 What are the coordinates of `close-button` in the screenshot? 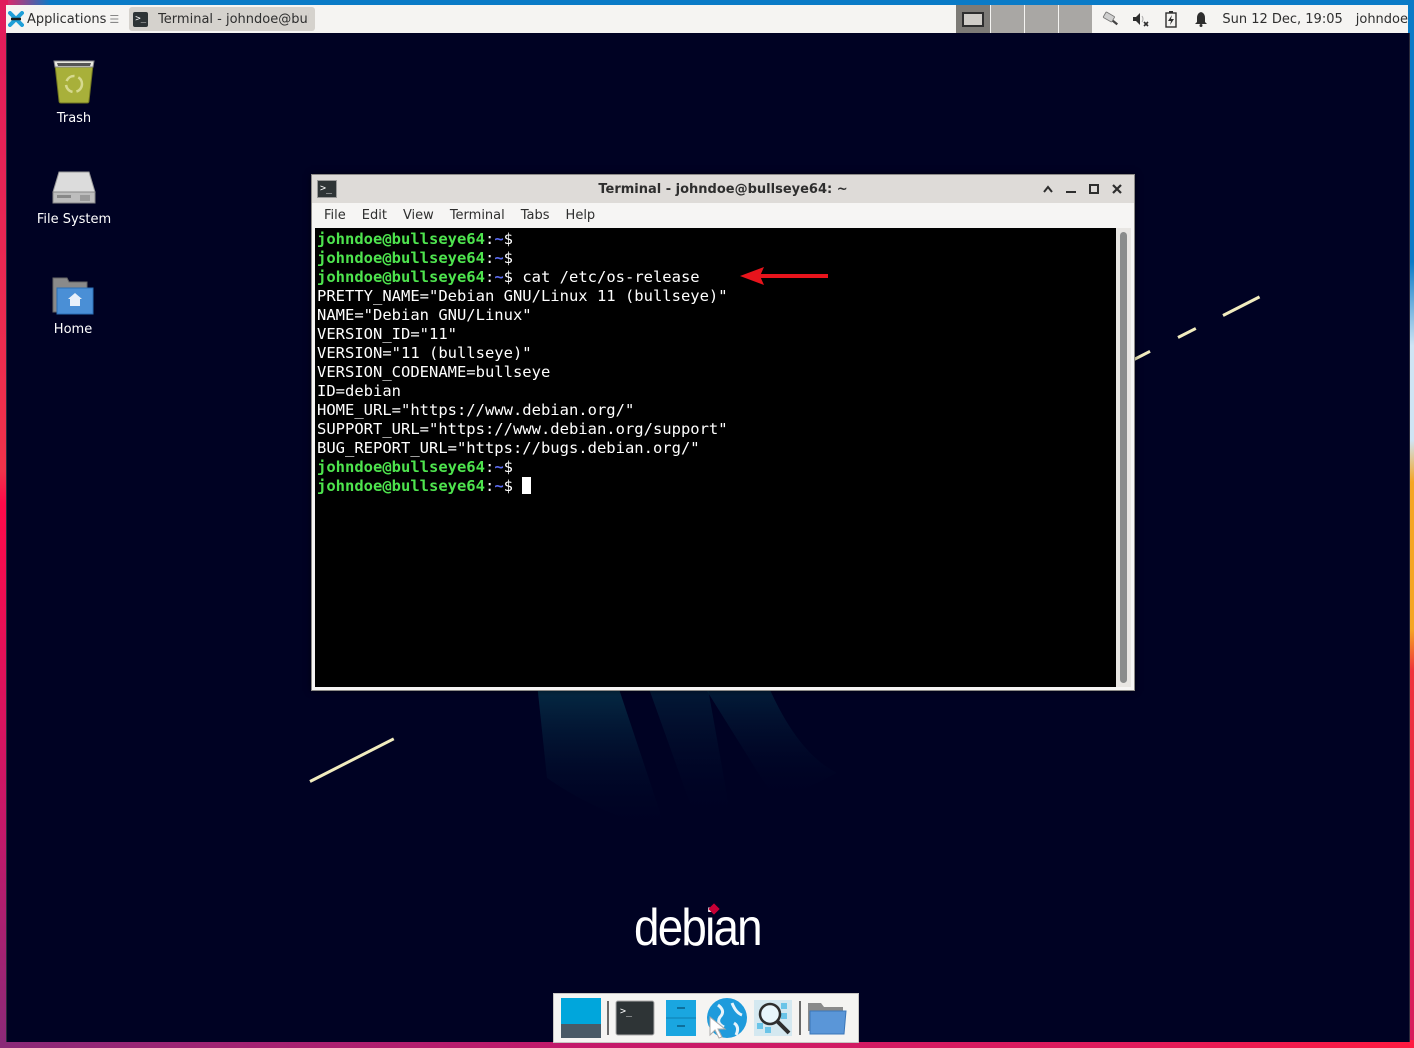 It's located at (1116, 189).